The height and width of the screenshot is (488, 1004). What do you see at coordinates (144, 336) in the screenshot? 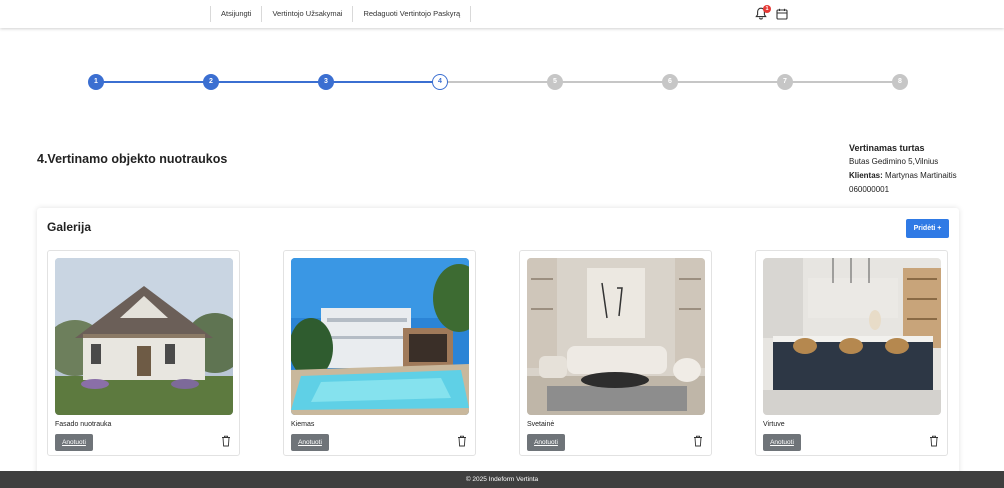
I see `facade-photo` at bounding box center [144, 336].